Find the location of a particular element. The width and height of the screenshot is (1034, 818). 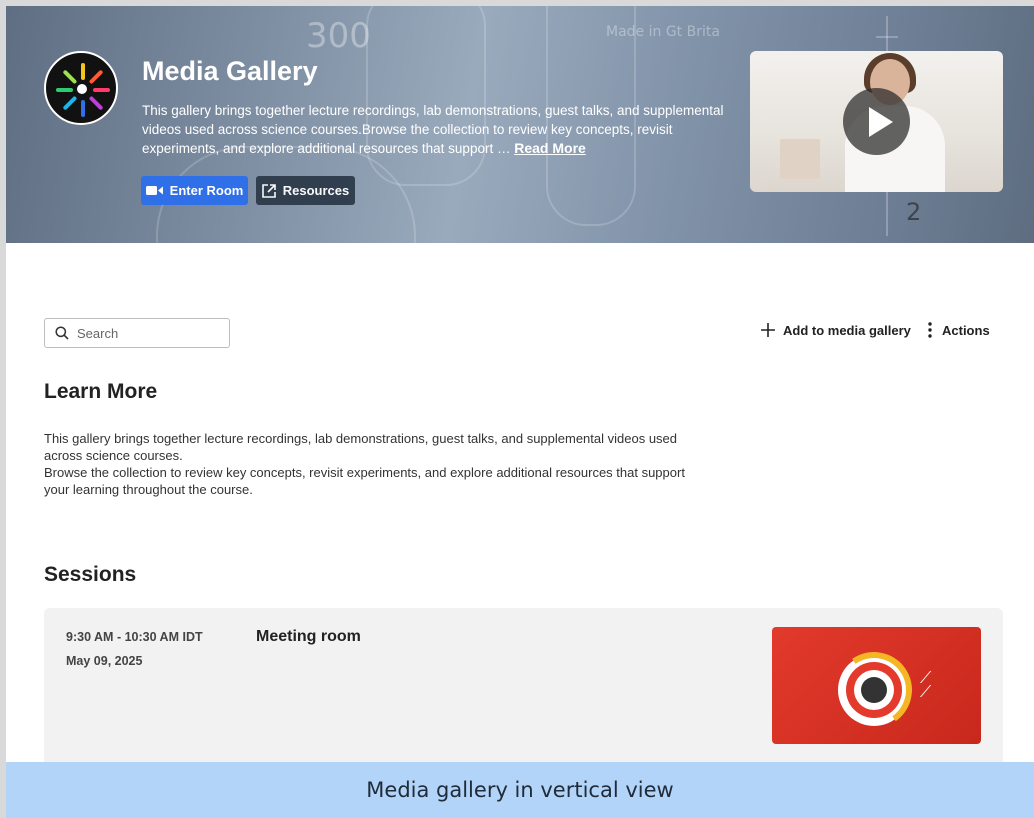

bg-text-made-in: Made in Gt Brita is located at coordinates (663, 32).